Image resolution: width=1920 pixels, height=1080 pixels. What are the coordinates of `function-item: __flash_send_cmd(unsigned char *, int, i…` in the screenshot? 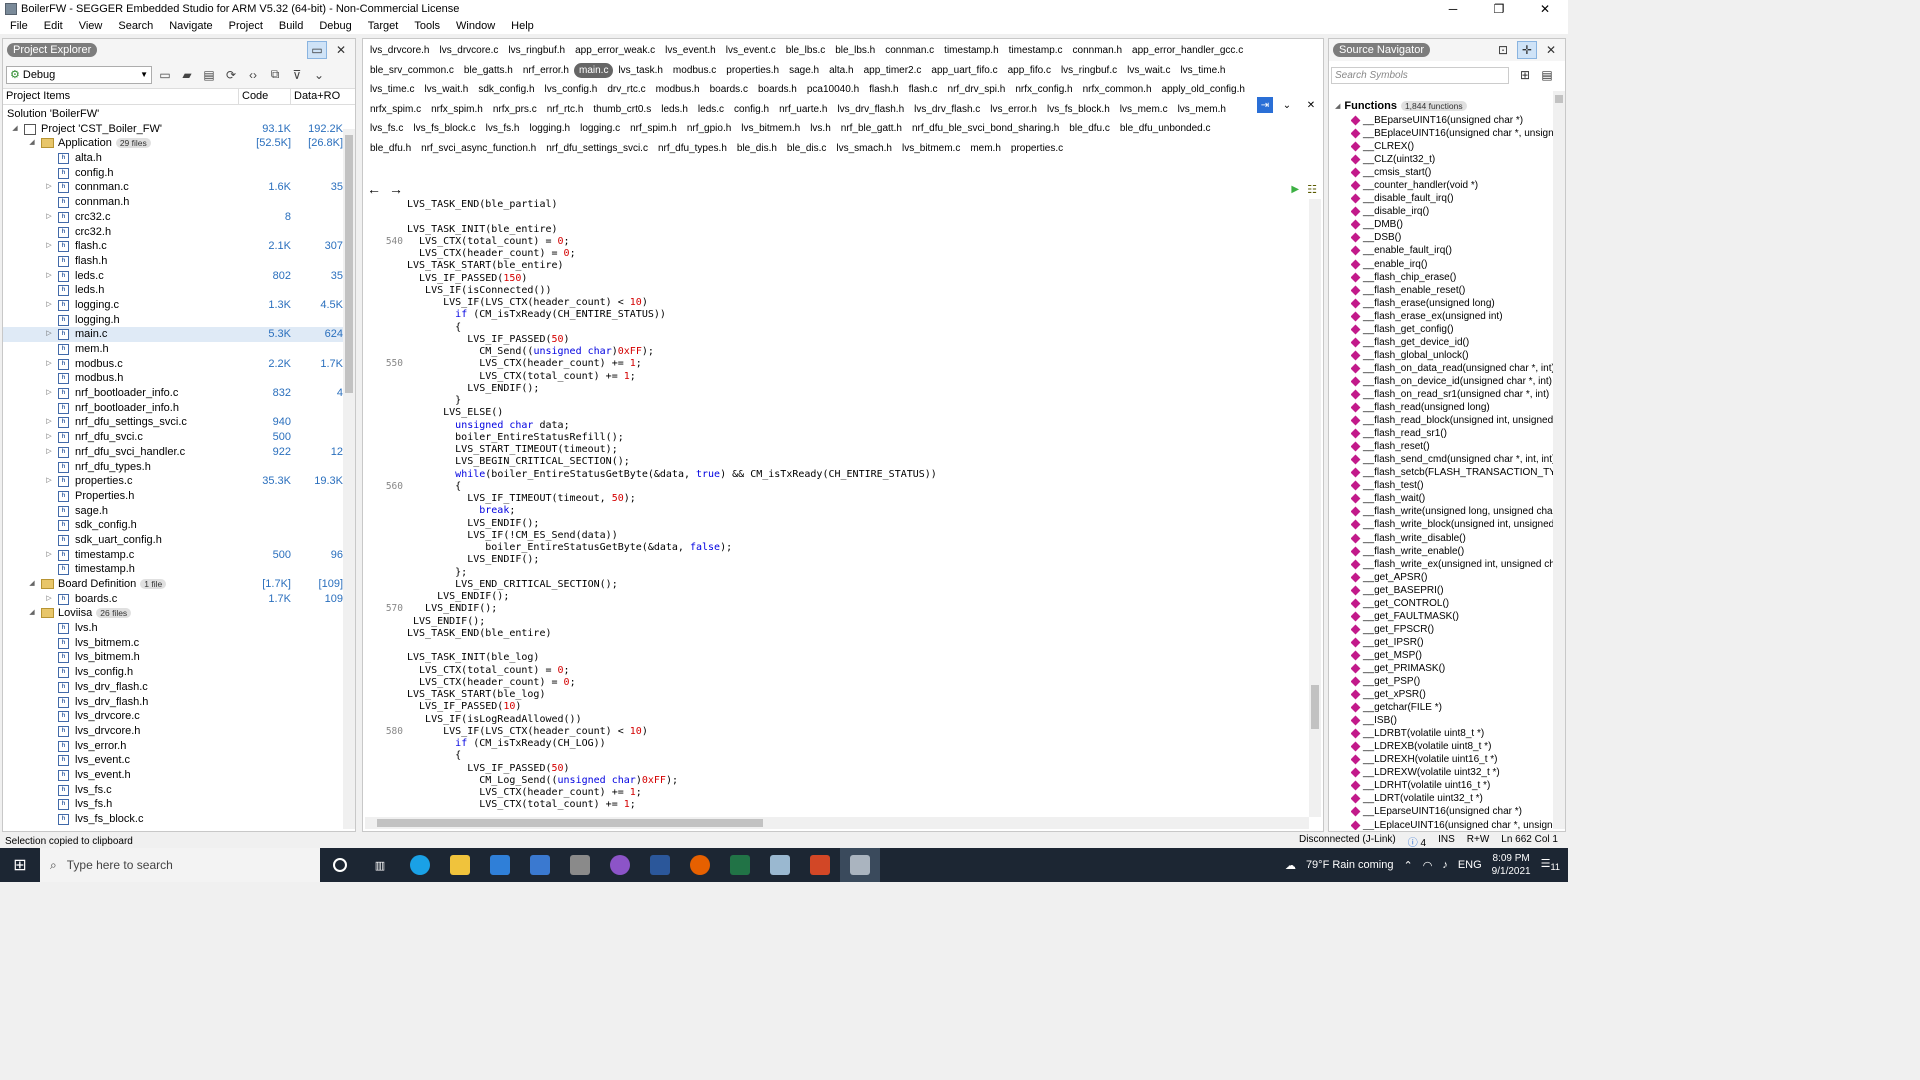 It's located at (1453, 459).